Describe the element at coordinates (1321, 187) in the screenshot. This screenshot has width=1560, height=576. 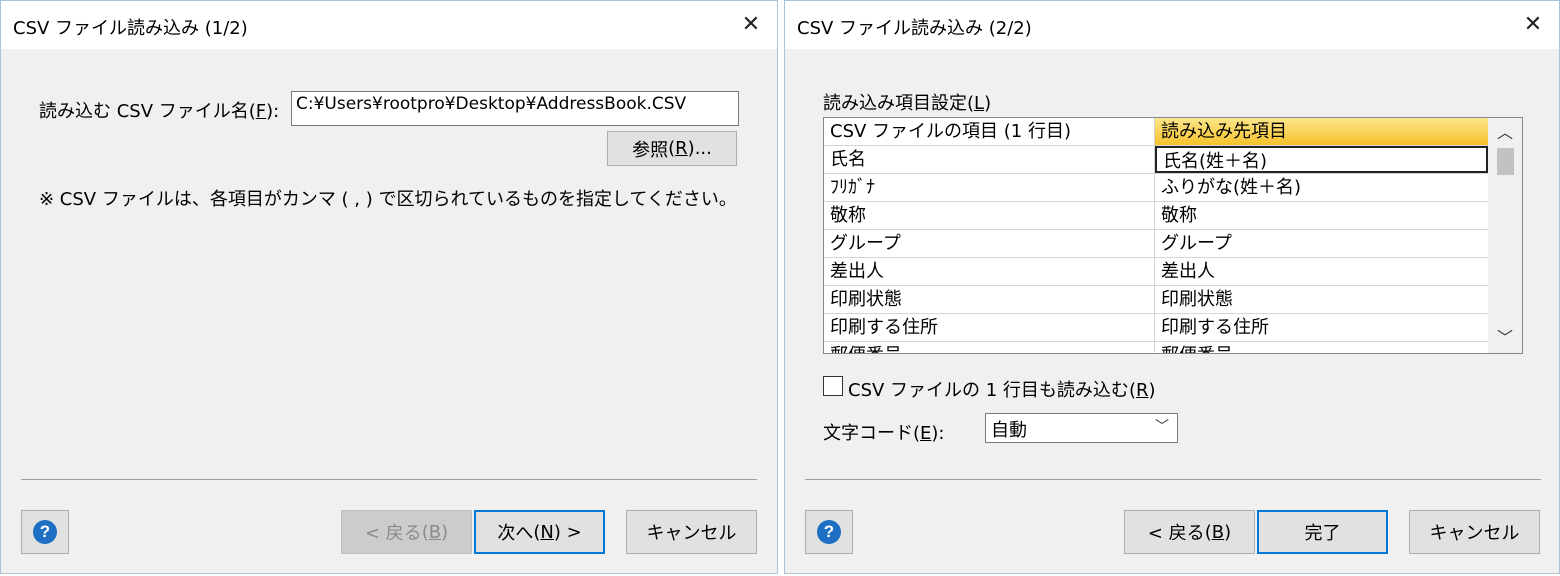
I see `target-field-cell: ふりがな(姓＋名)` at that location.